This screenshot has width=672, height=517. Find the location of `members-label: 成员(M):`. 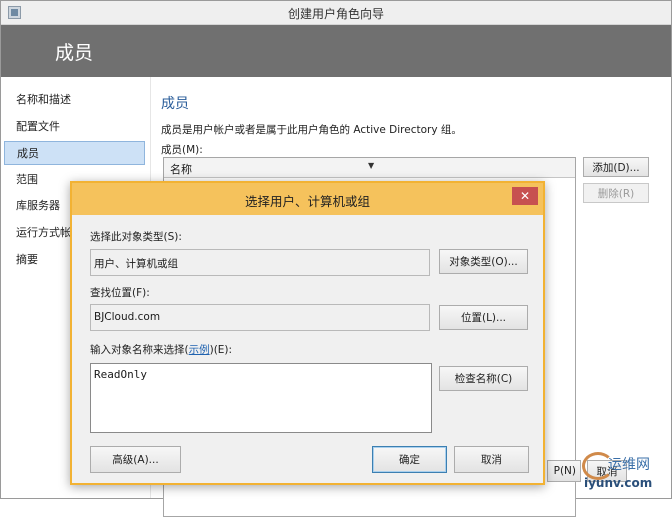

members-label: 成员(M): is located at coordinates (182, 150).